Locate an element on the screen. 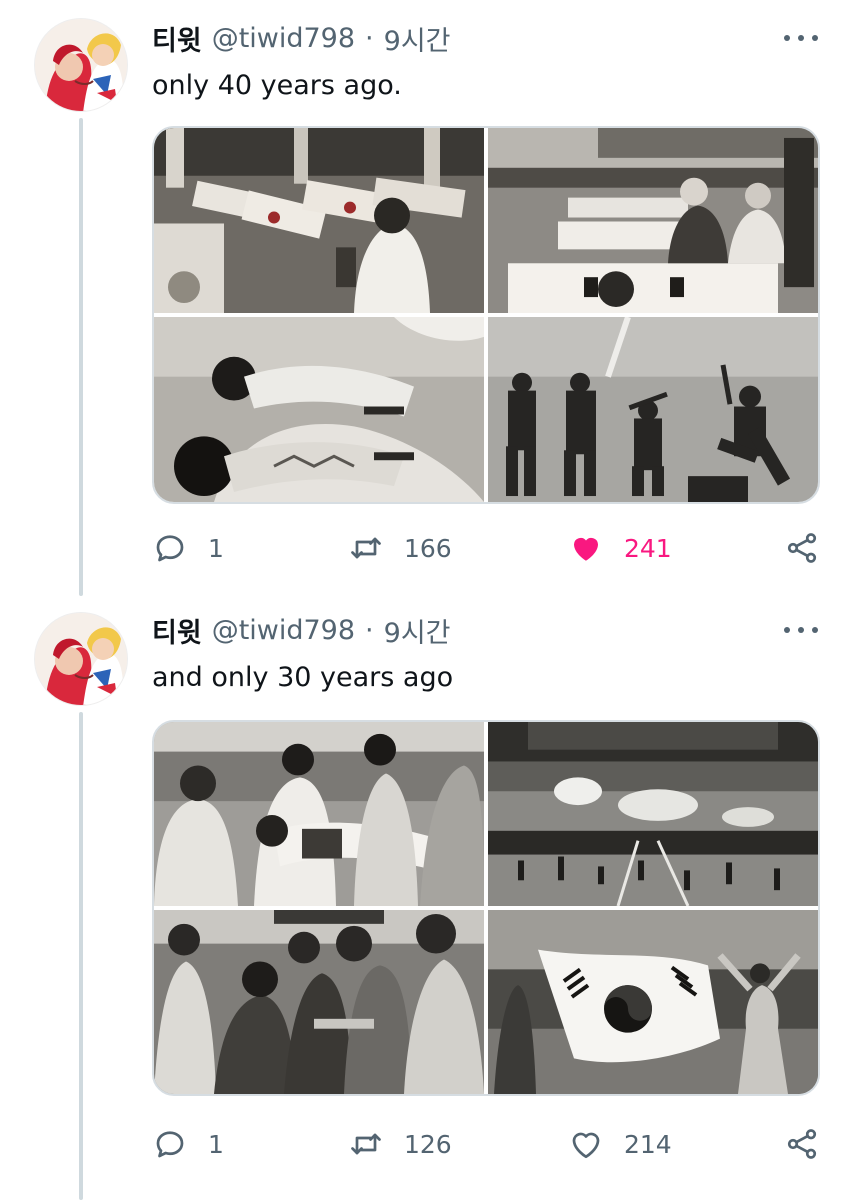  photo-riot-police-arrest is located at coordinates (319, 1002).